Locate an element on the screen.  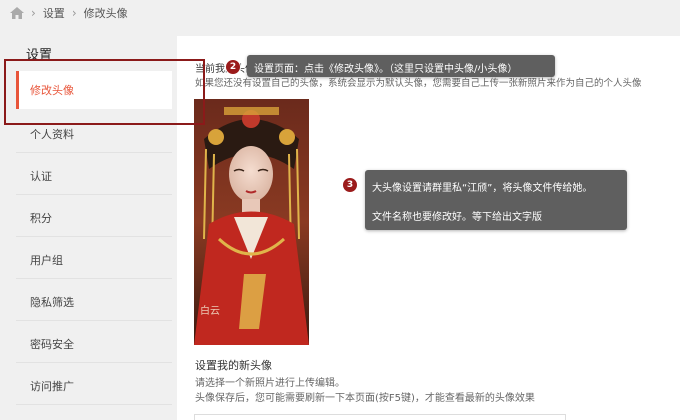
home-icon is located at coordinates (17, 13).